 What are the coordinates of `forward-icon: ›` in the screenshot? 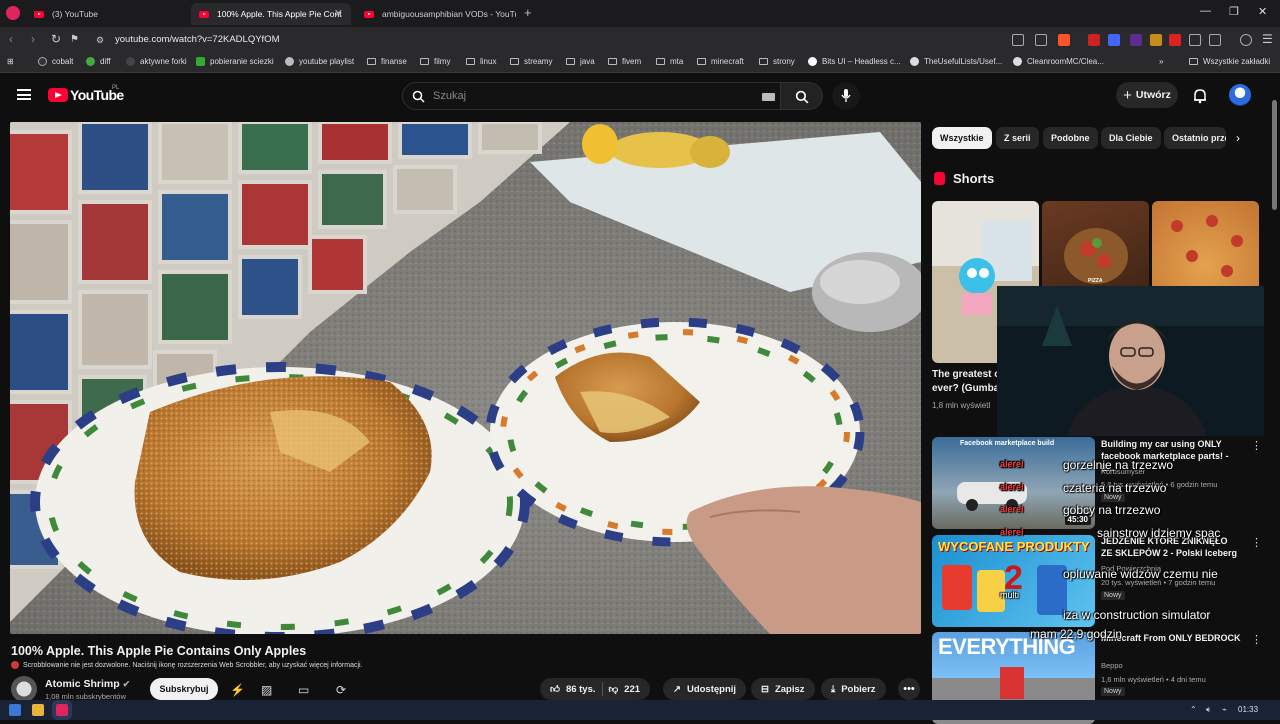 It's located at (33, 39).